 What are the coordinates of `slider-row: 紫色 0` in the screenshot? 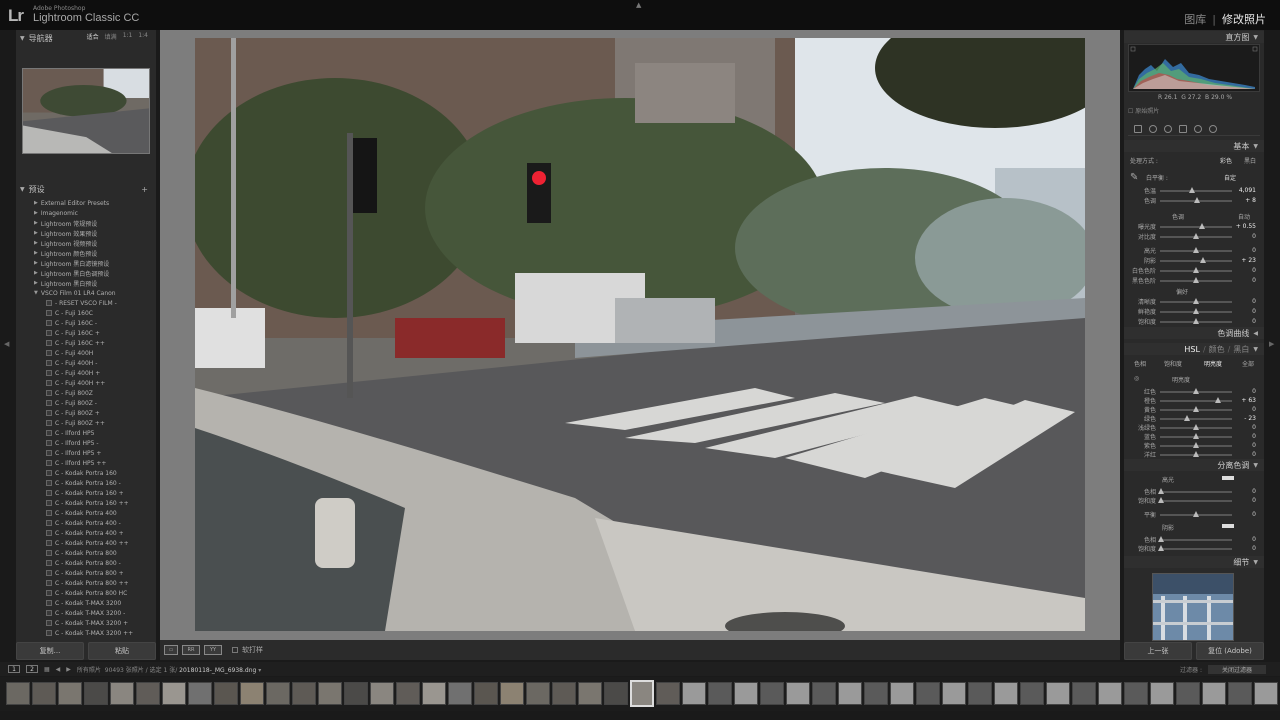 It's located at (1195, 445).